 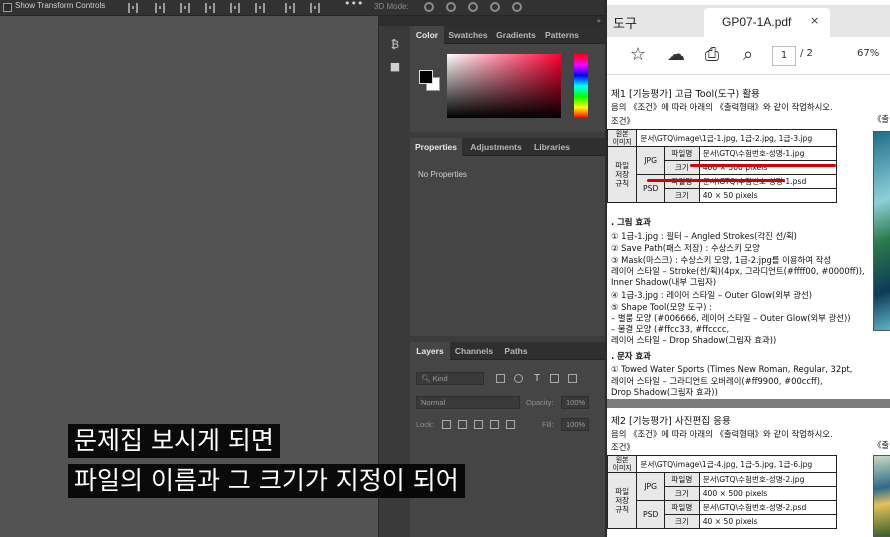 What do you see at coordinates (722, 434) in the screenshot?
I see `q2-instruction: 음의 《조건》에 따라 아래의 《출력형태》와 같이 작업하시오.` at bounding box center [722, 434].